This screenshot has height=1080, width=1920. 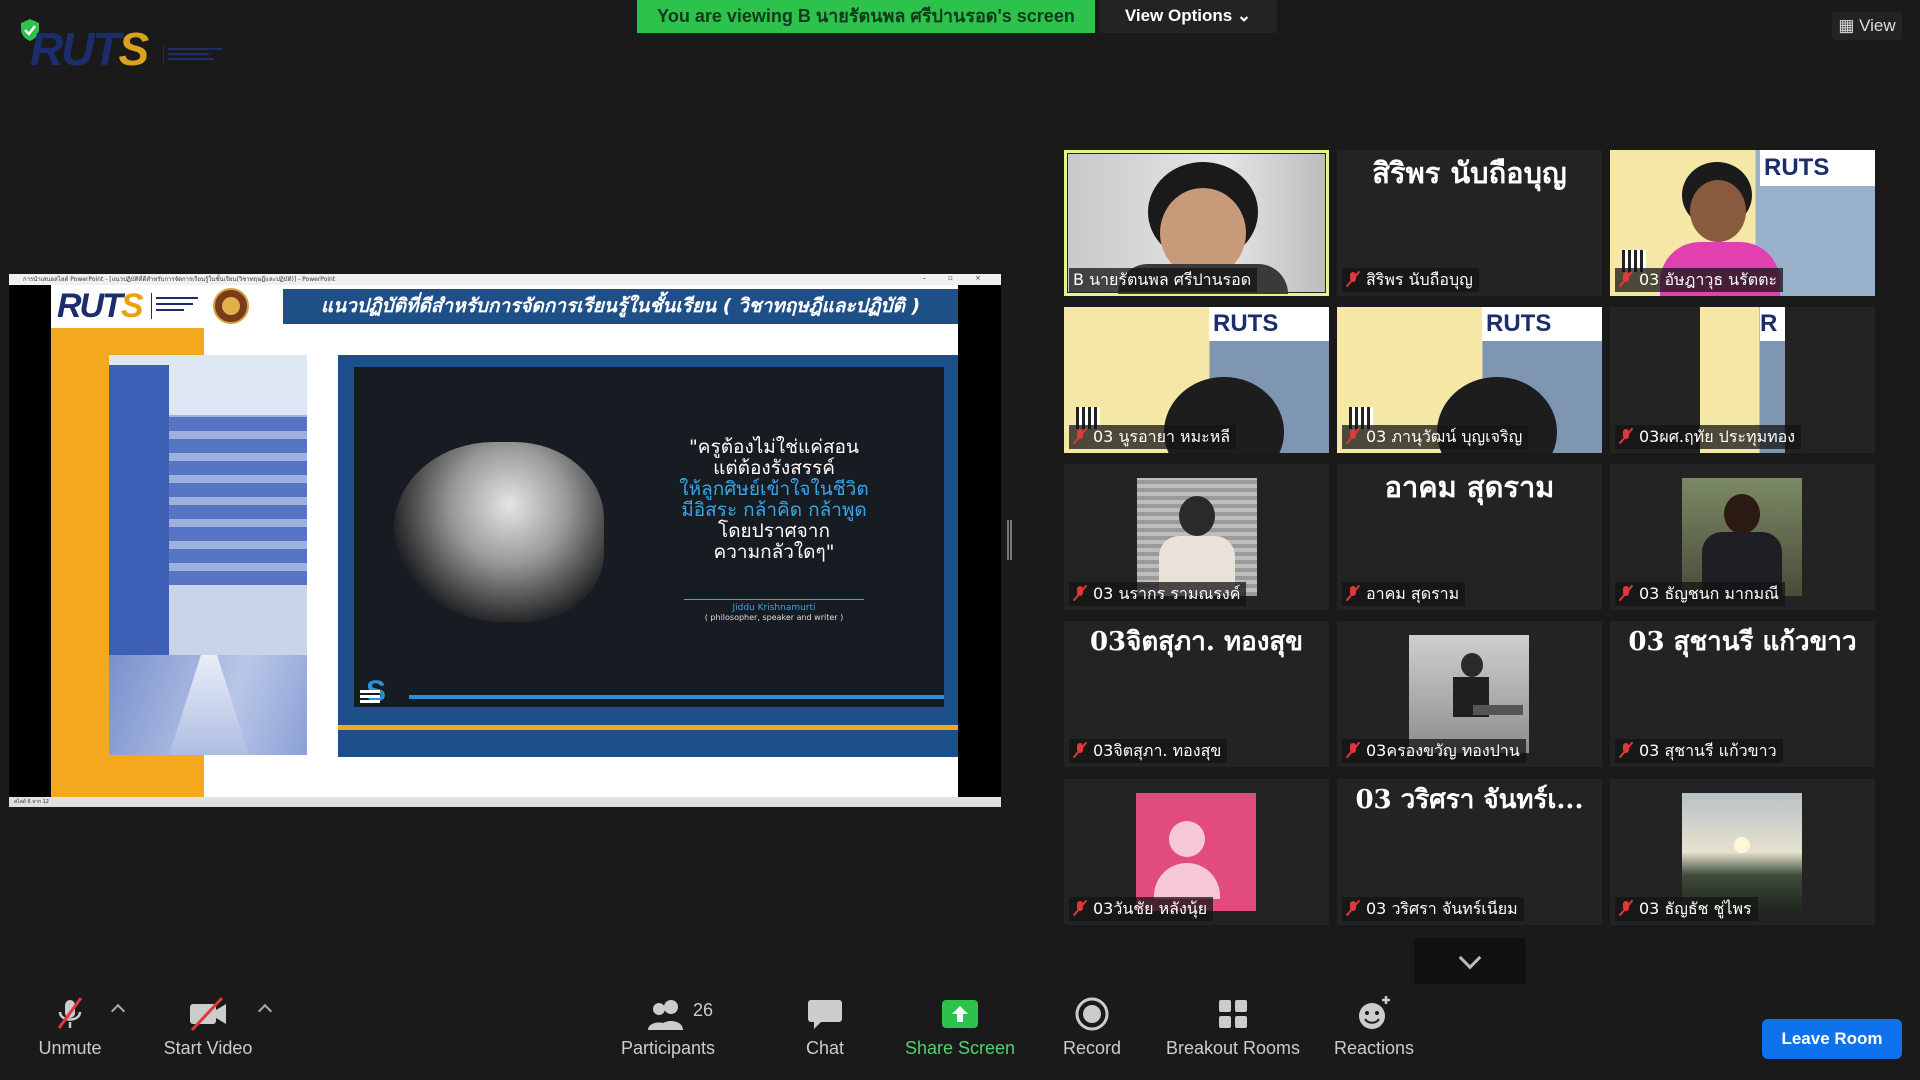 What do you see at coordinates (1742, 642) in the screenshot?
I see `participant-display-name: 03 สุชานรี แก้วขาว` at bounding box center [1742, 642].